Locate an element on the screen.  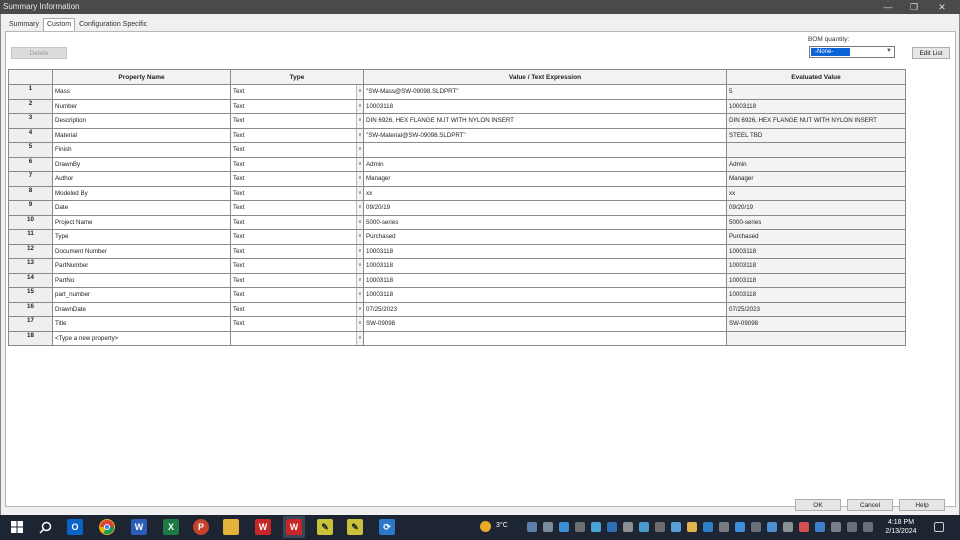
outlook-icon: O is located at coordinates (75, 527).